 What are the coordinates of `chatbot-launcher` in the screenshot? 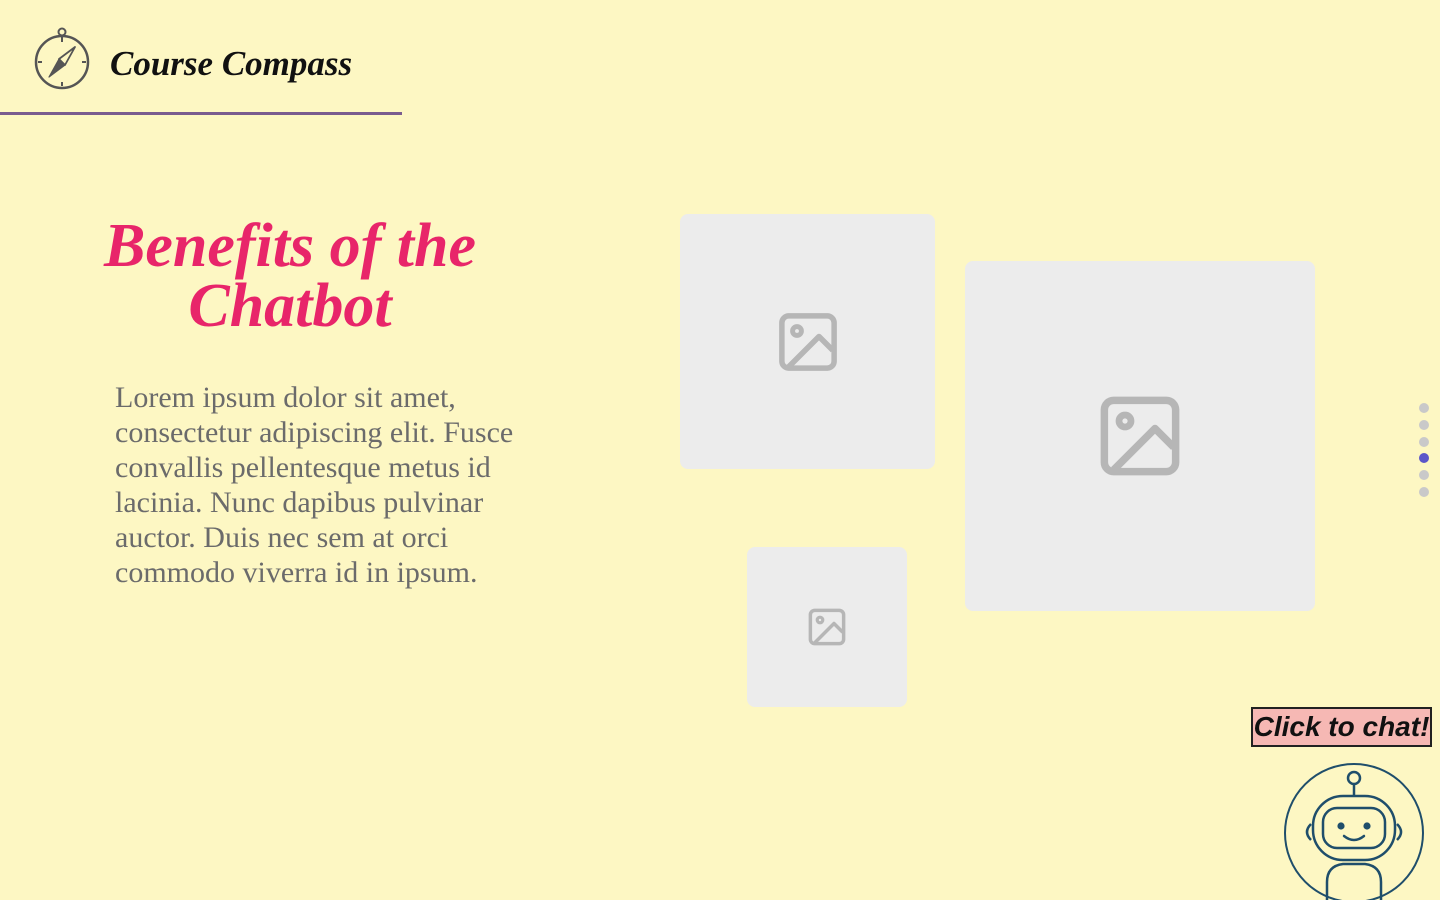 It's located at (1354, 831).